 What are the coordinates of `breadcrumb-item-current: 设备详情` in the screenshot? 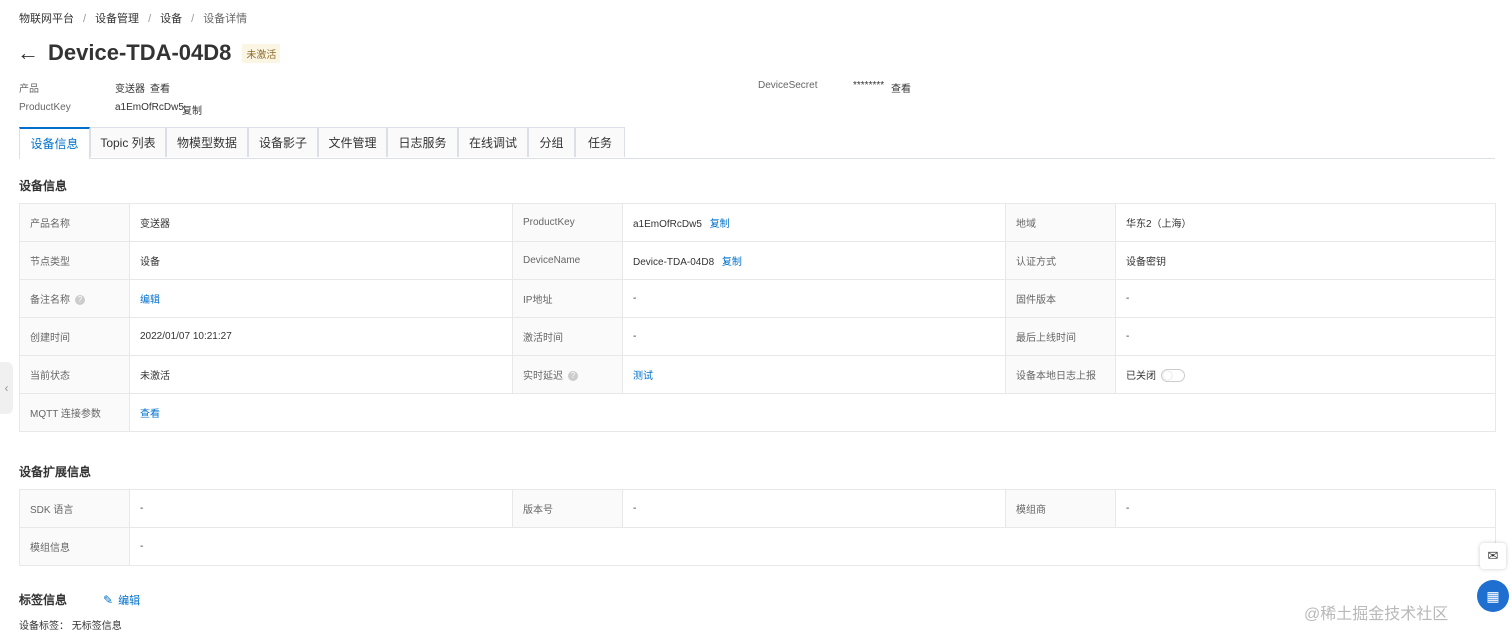 It's located at (225, 19).